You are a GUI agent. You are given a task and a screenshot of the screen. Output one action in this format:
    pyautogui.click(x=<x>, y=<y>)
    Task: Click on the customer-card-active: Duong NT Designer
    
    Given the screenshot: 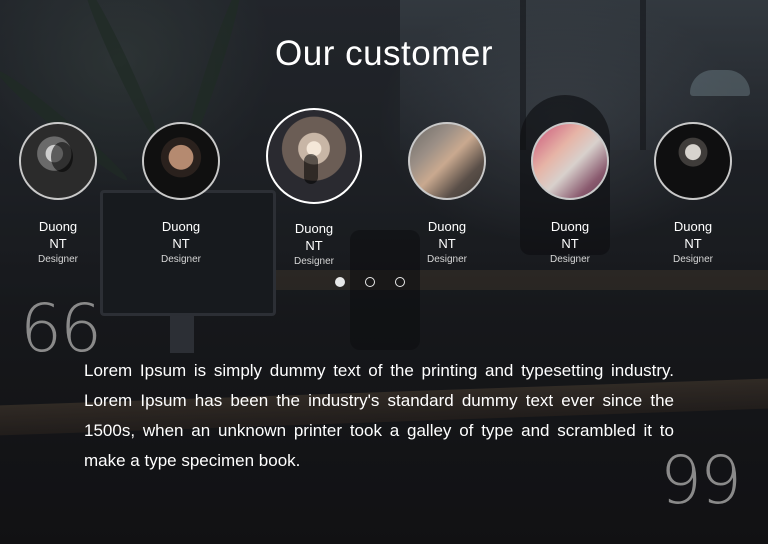 What is the action you would take?
    pyautogui.click(x=314, y=188)
    